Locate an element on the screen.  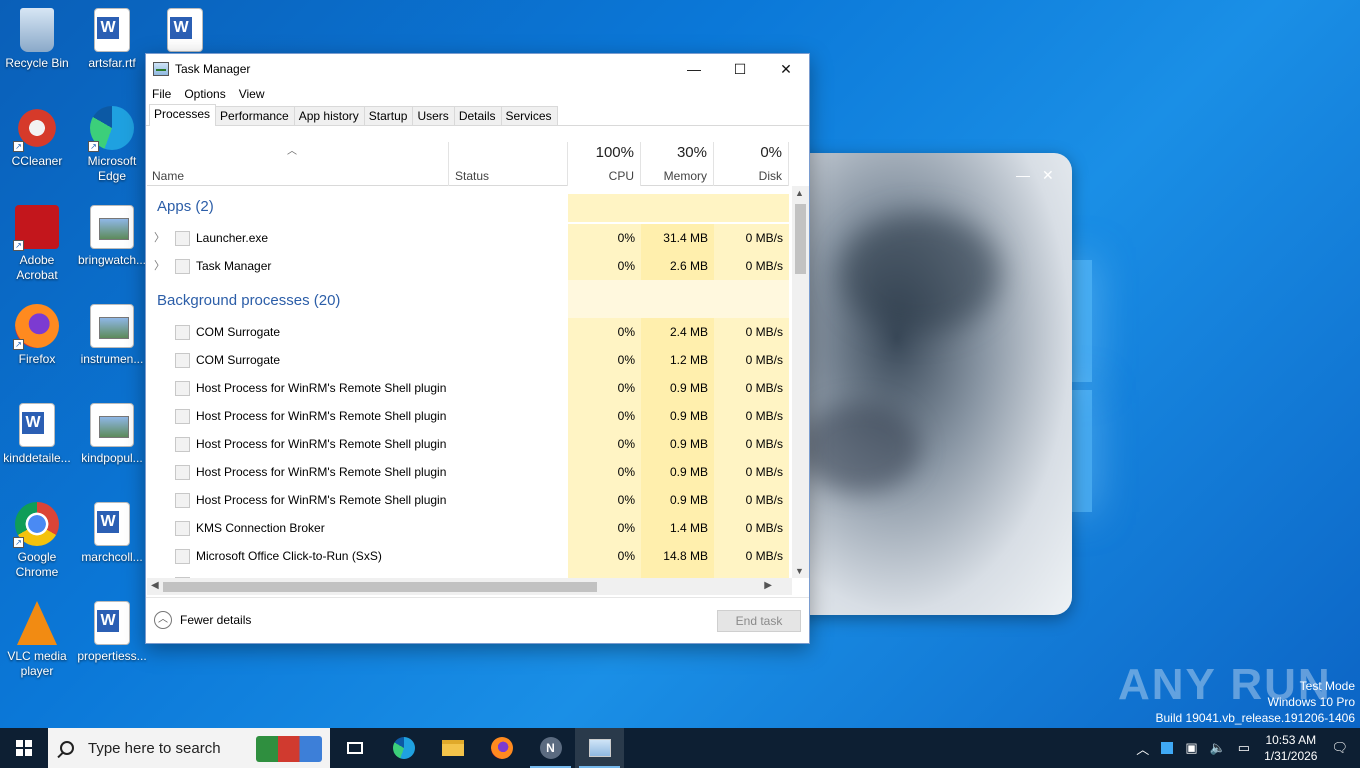
taskbar-firefox is located at coordinates (501, 748).